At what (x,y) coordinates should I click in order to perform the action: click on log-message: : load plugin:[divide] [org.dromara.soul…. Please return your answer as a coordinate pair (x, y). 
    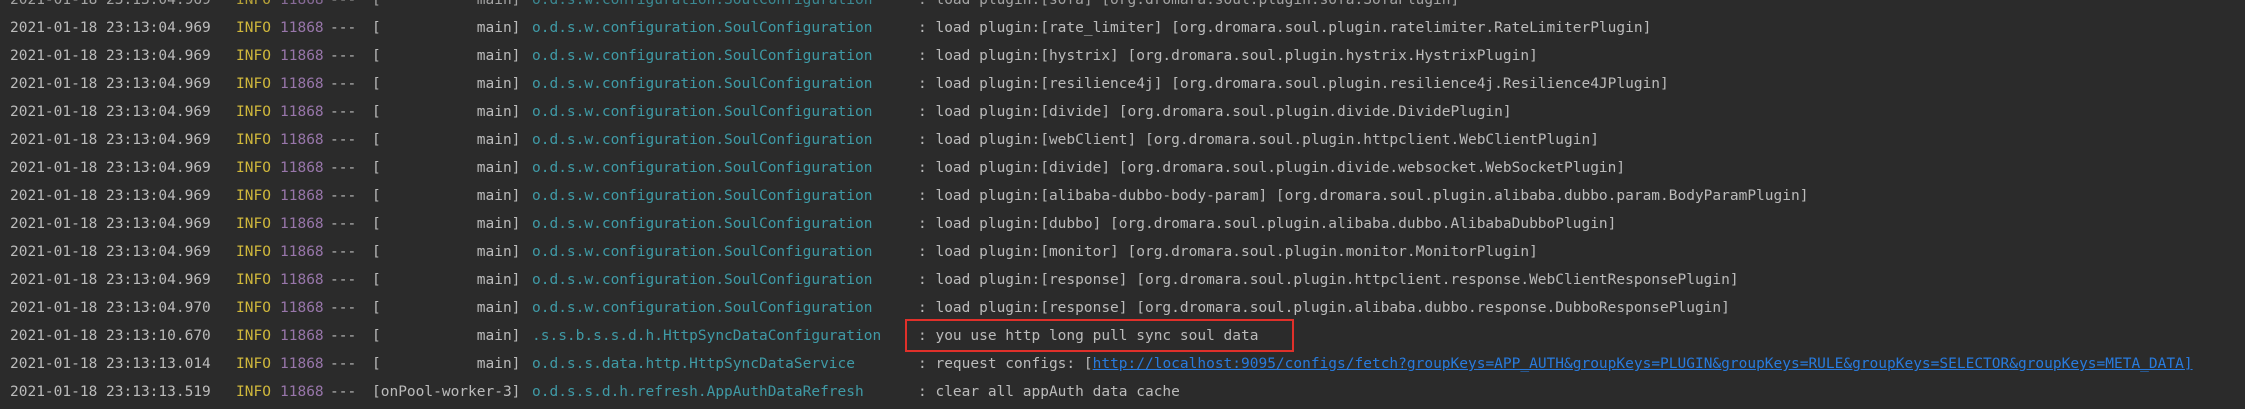
    Looking at the image, I should click on (1272, 168).